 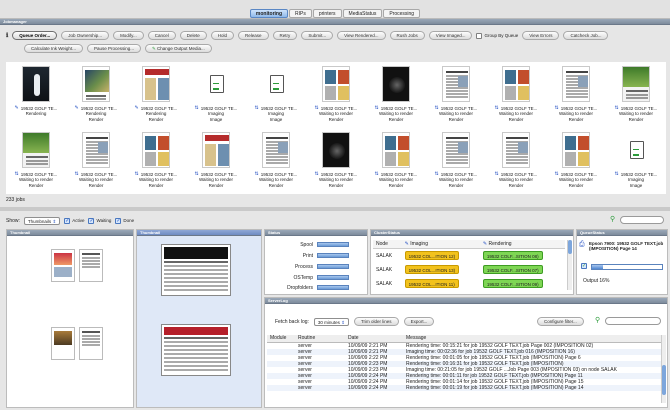 I want to click on imaging-job-pill: 19532 COL...ITION 11), so click(x=431, y=283).